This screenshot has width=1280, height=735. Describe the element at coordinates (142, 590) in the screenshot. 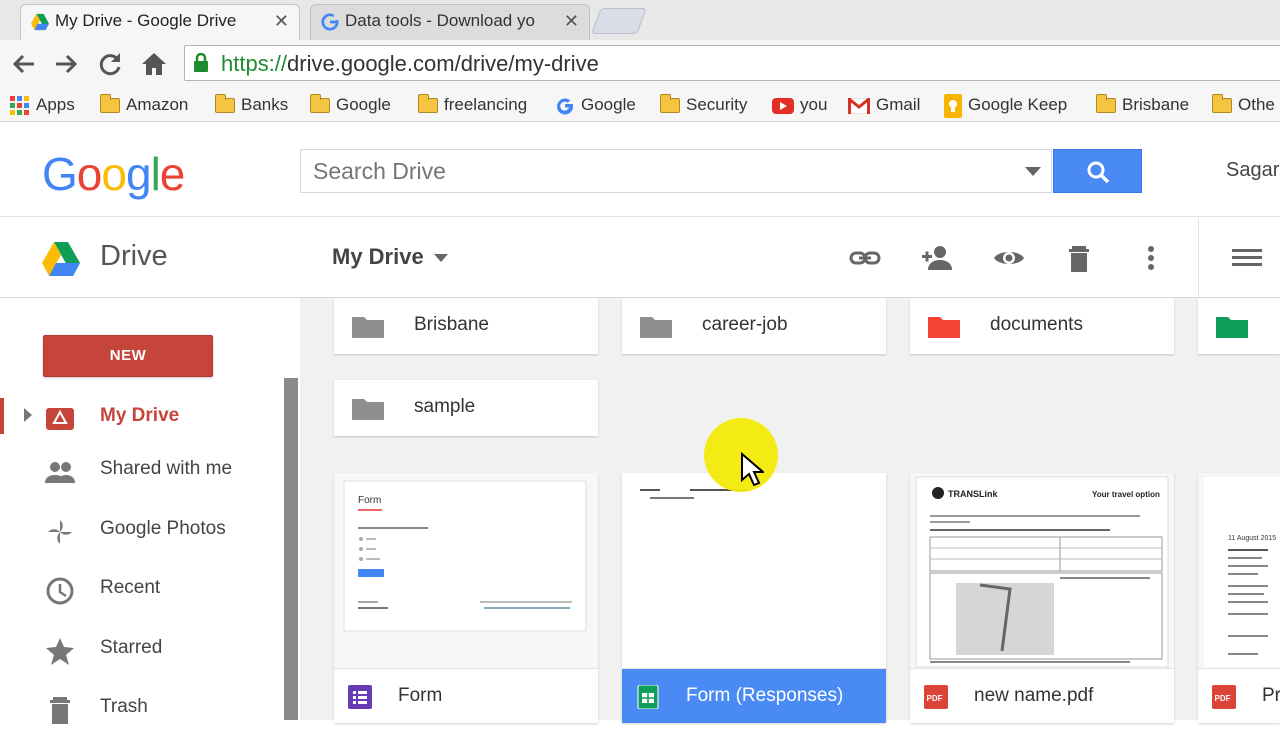

I see `sidebar-item-recent: Recent` at that location.